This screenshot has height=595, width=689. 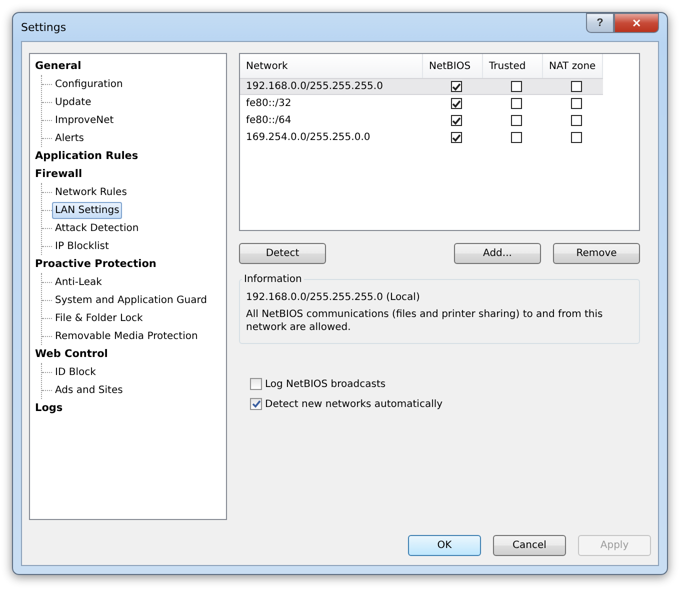 I want to click on checkbox-label: Log NetBIOS broadcasts, so click(x=325, y=384).